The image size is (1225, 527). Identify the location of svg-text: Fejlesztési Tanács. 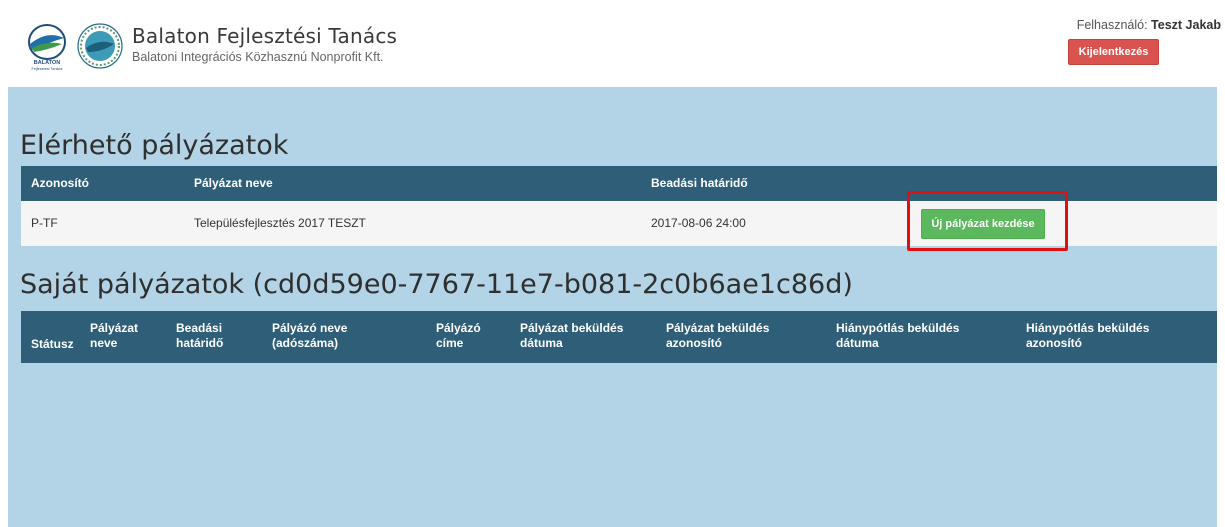
(47, 69).